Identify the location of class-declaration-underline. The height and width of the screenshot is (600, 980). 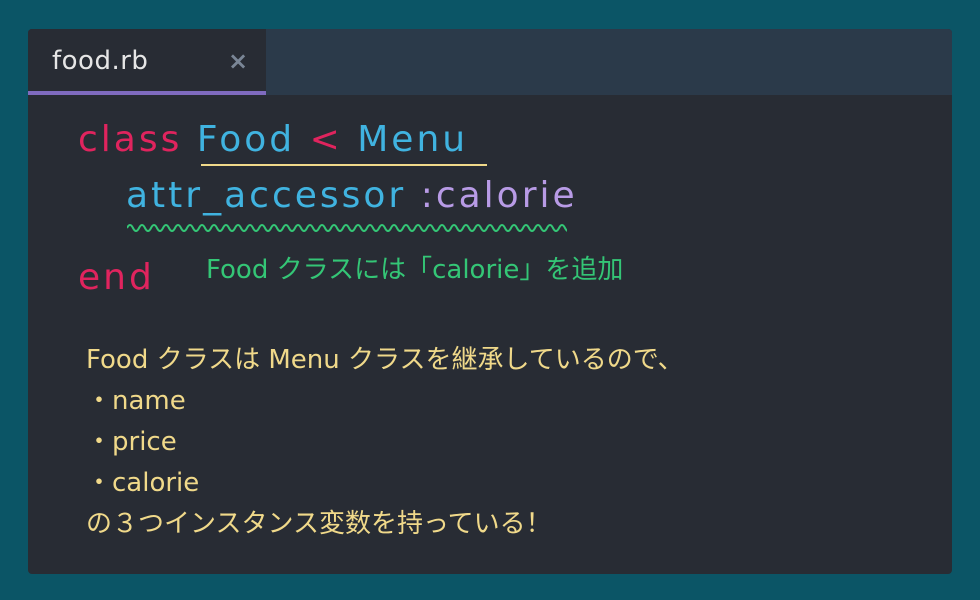
(344, 165).